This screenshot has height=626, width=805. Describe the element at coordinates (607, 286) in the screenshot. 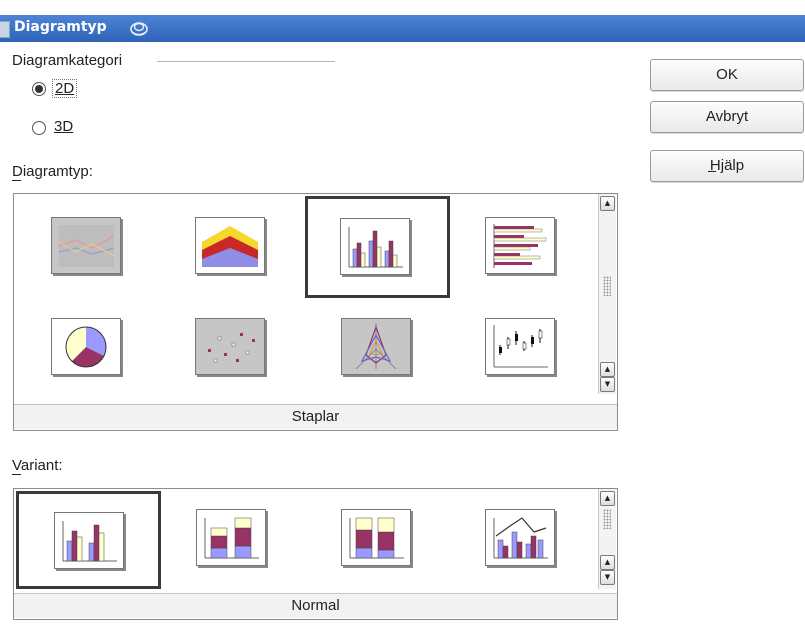

I see `scroll-grip` at that location.